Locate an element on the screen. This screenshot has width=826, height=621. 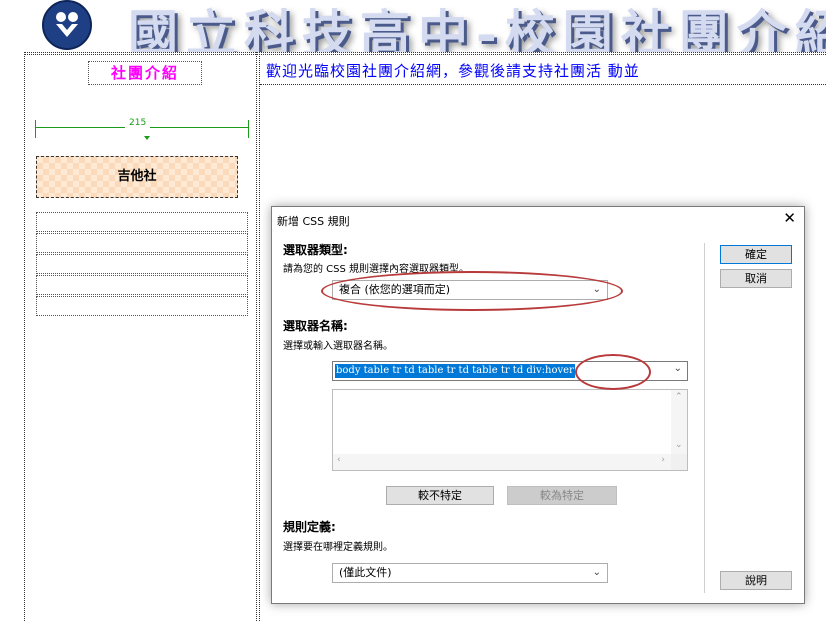
page-banner: 國立科技高中-校園社團介紹 is located at coordinates (413, 26).